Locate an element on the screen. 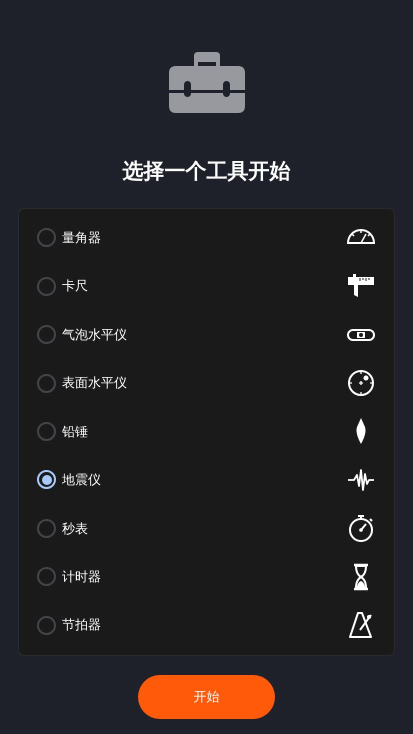  tool-label: 铅锤 is located at coordinates (204, 432).